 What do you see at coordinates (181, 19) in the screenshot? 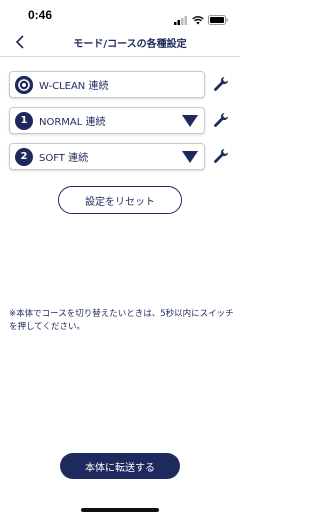
I see `signal-icon` at bounding box center [181, 19].